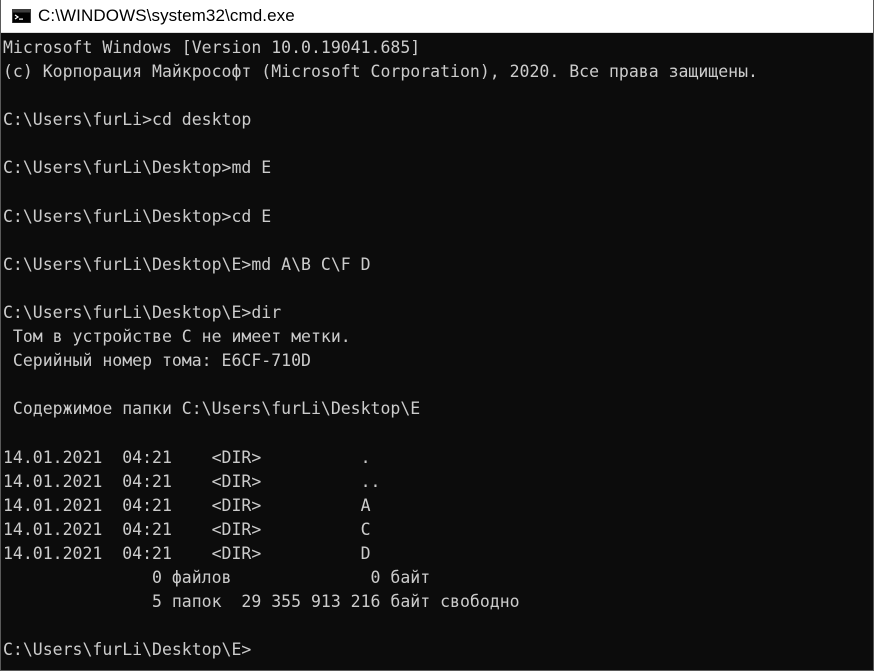  I want to click on window-title: C:\WINDOWS\system32\cmd.exe, so click(166, 15).